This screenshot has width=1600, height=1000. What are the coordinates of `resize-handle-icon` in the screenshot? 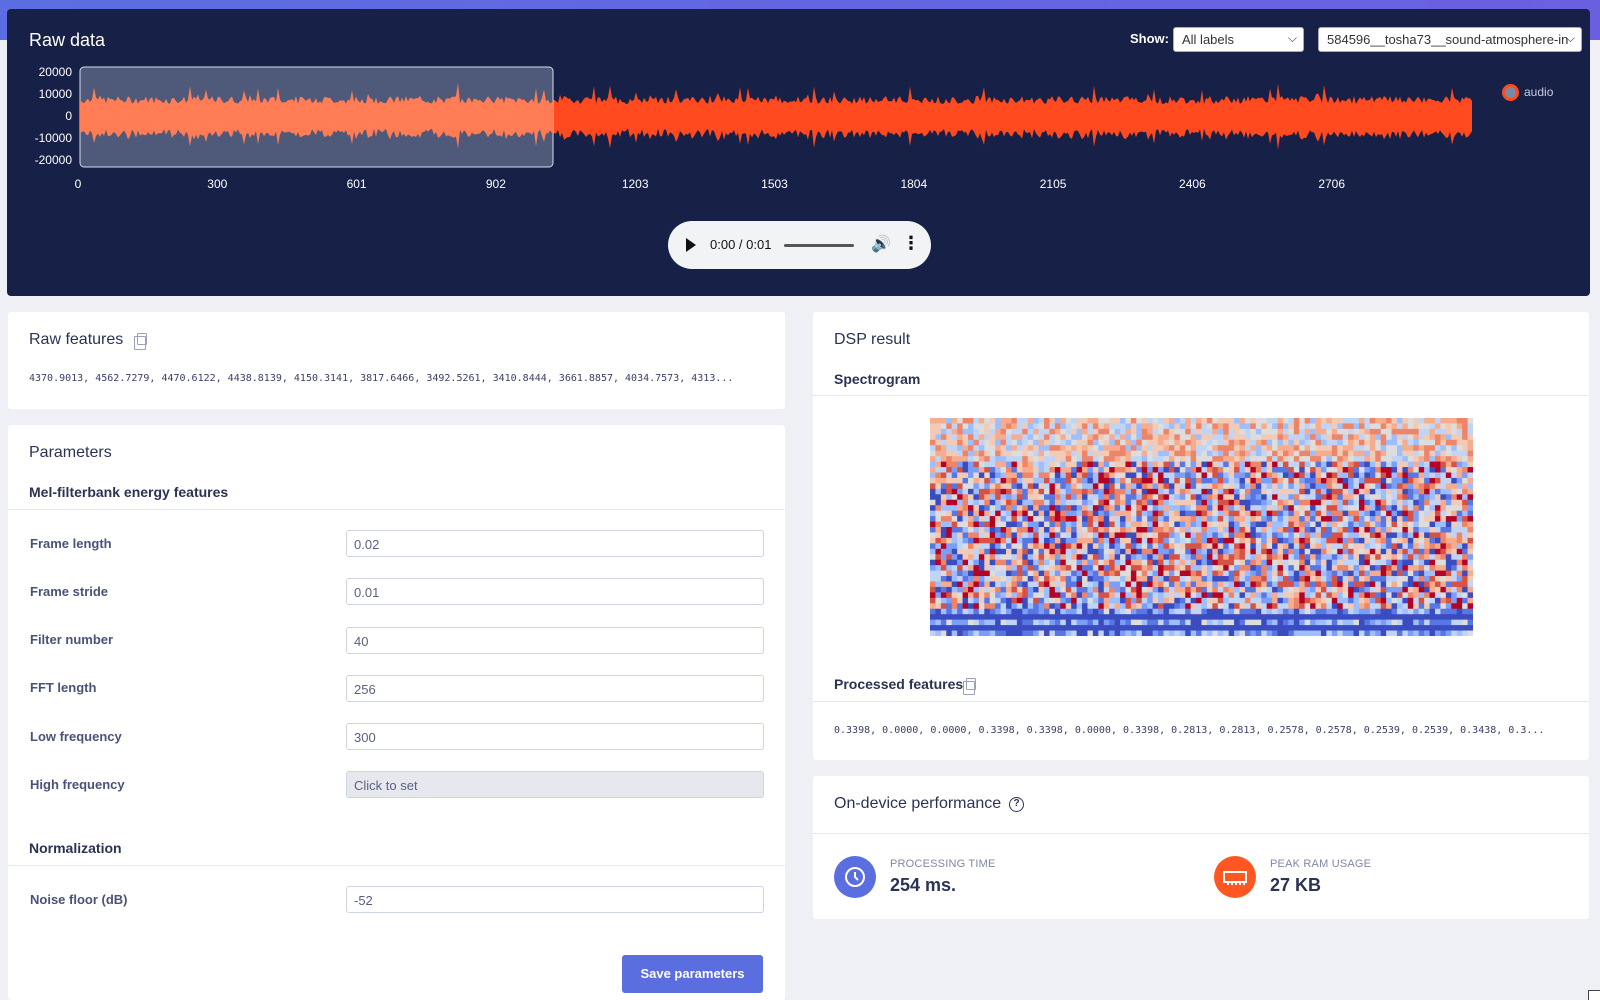 It's located at (1594, 995).